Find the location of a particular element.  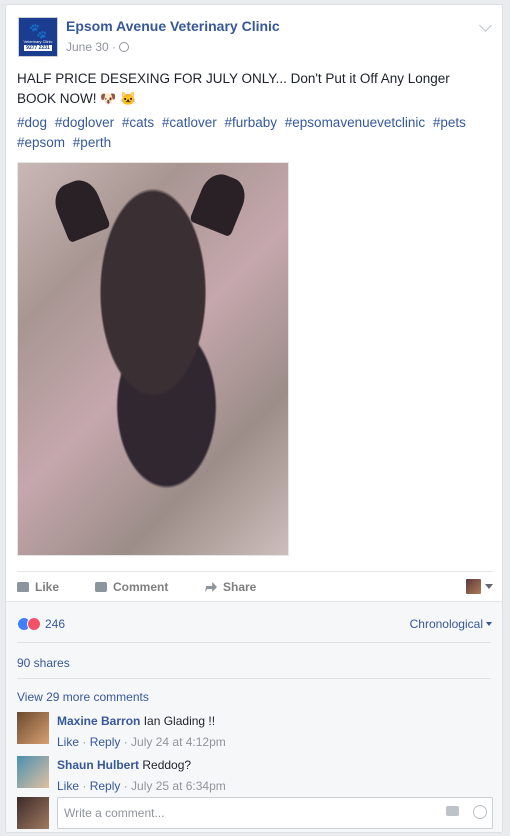

hashtag-pets: #pets is located at coordinates (449, 122).